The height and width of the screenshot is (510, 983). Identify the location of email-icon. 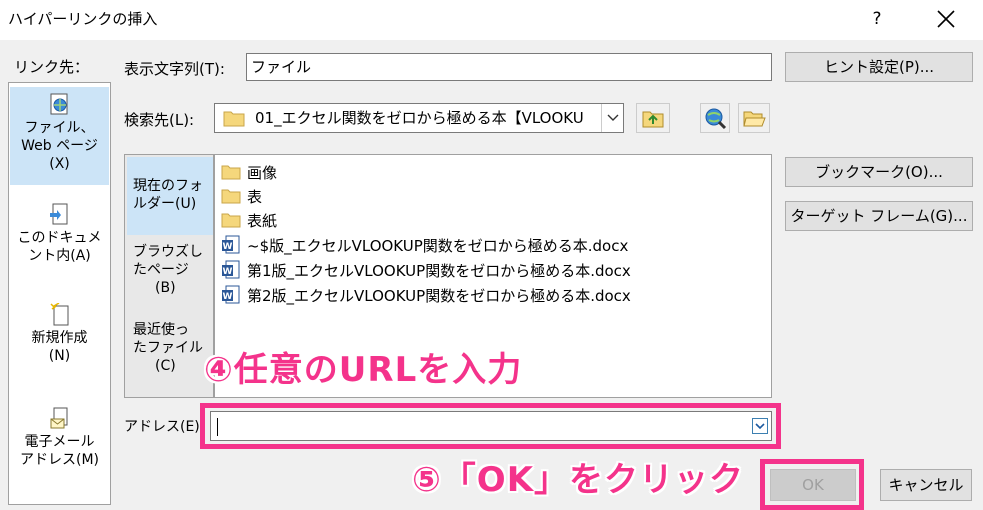
(58, 418).